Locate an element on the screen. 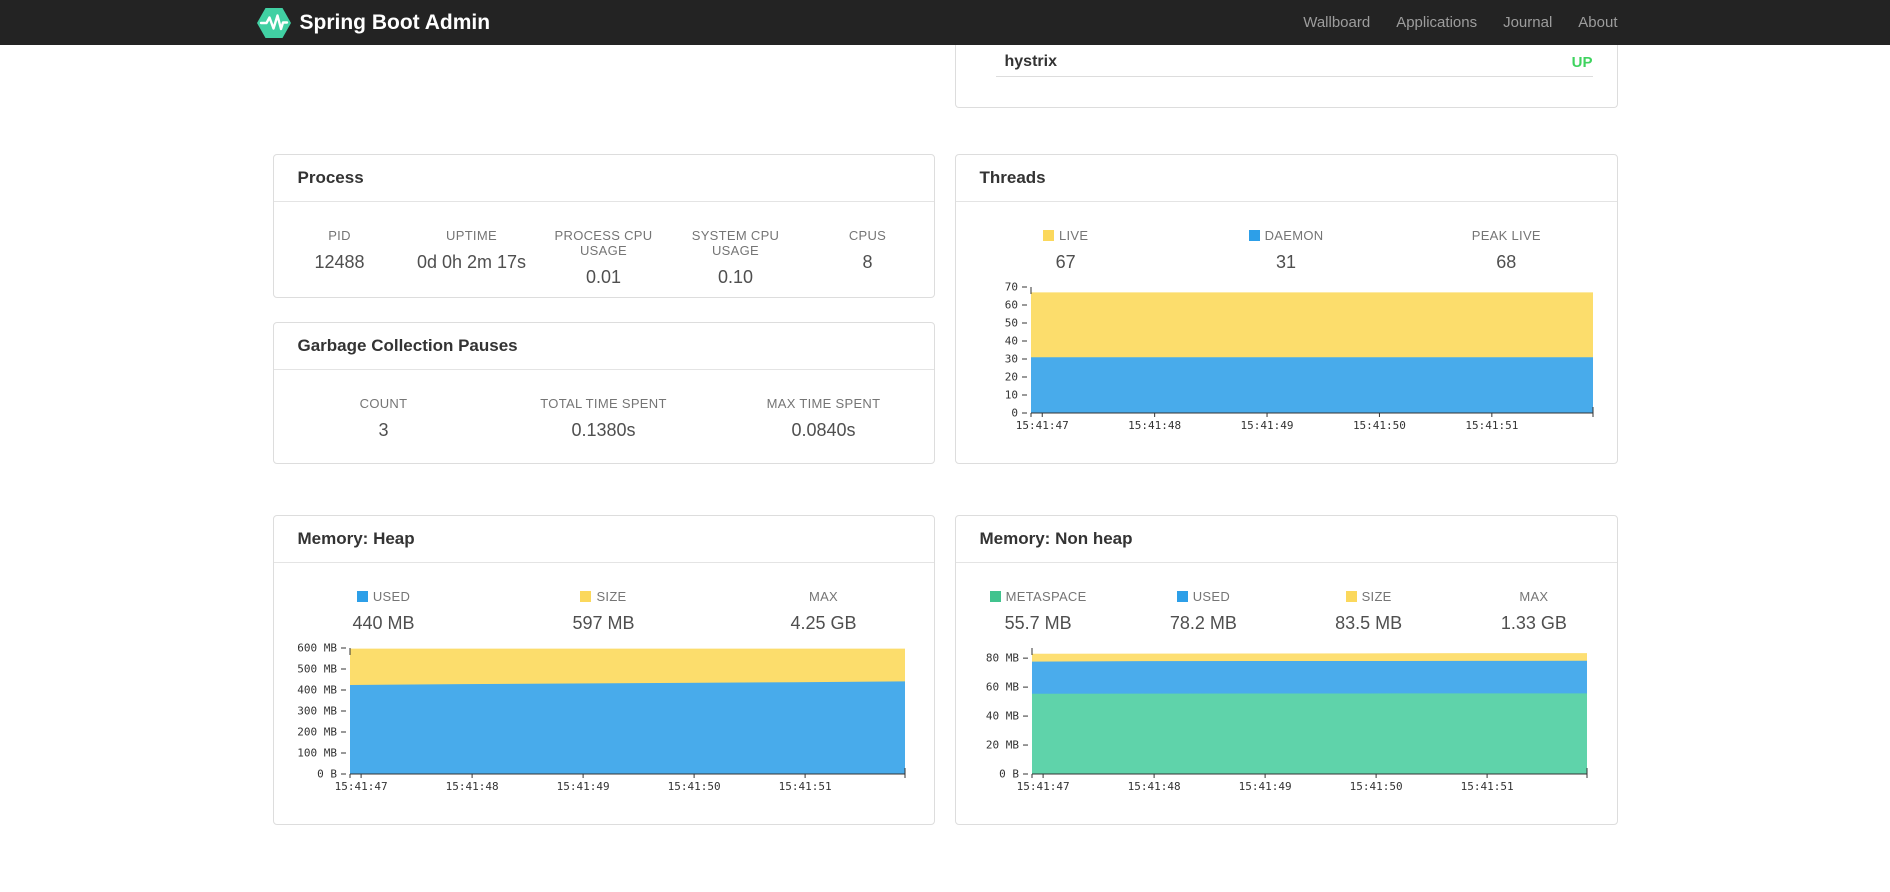 This screenshot has width=1890, height=892. stat-label: SYSTEM CPU USAGE is located at coordinates (735, 243).